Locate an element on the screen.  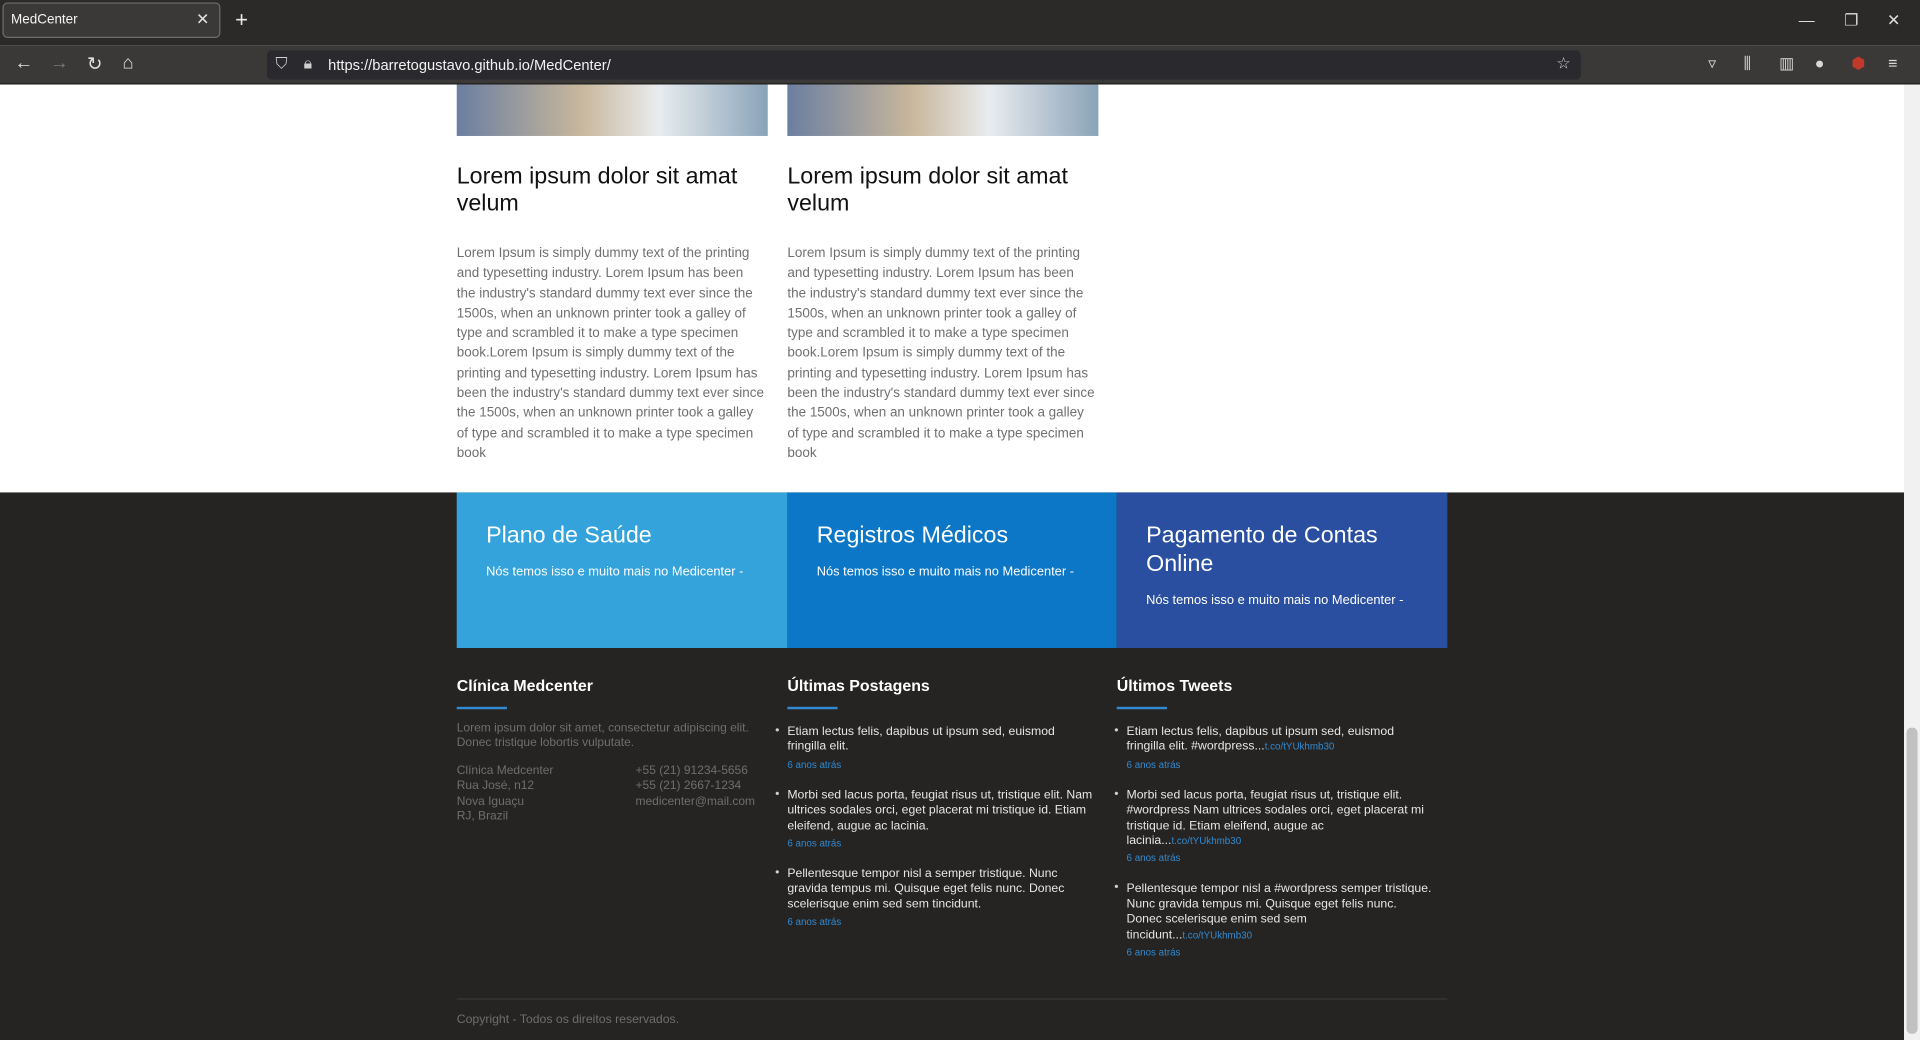
close-tab-icon: ✕ is located at coordinates (202, 20).